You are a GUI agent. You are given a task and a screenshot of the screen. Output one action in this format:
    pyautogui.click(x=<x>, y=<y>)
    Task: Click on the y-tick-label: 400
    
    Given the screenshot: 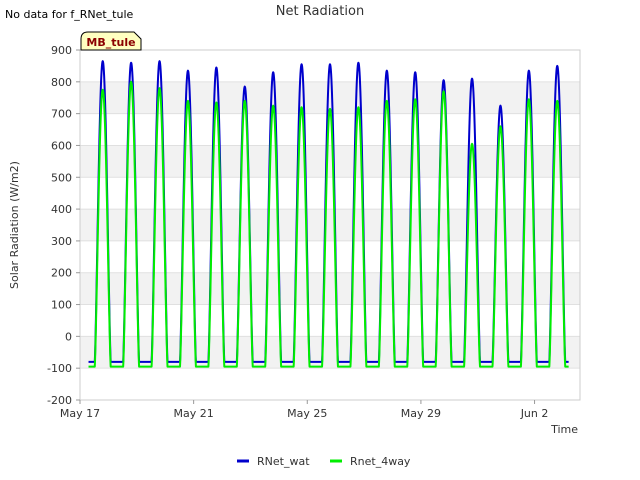 What is the action you would take?
    pyautogui.click(x=61, y=209)
    